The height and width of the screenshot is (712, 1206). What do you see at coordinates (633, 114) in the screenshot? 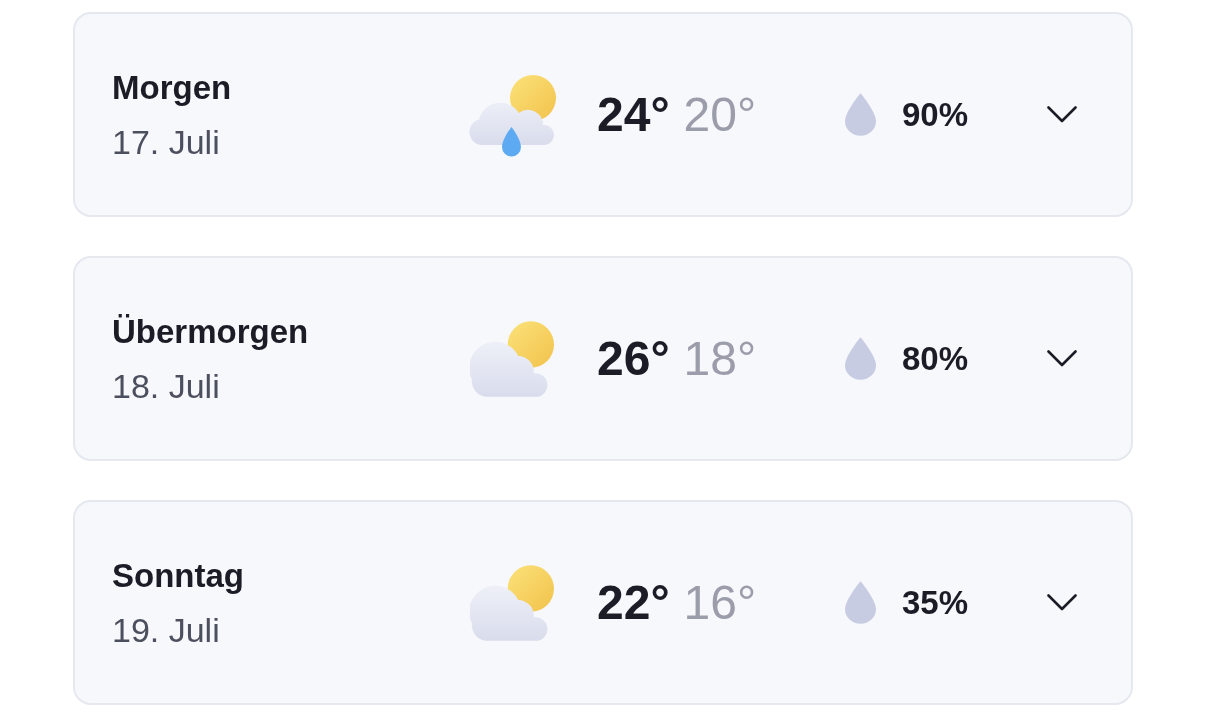
I see `high-temperature: 24°` at bounding box center [633, 114].